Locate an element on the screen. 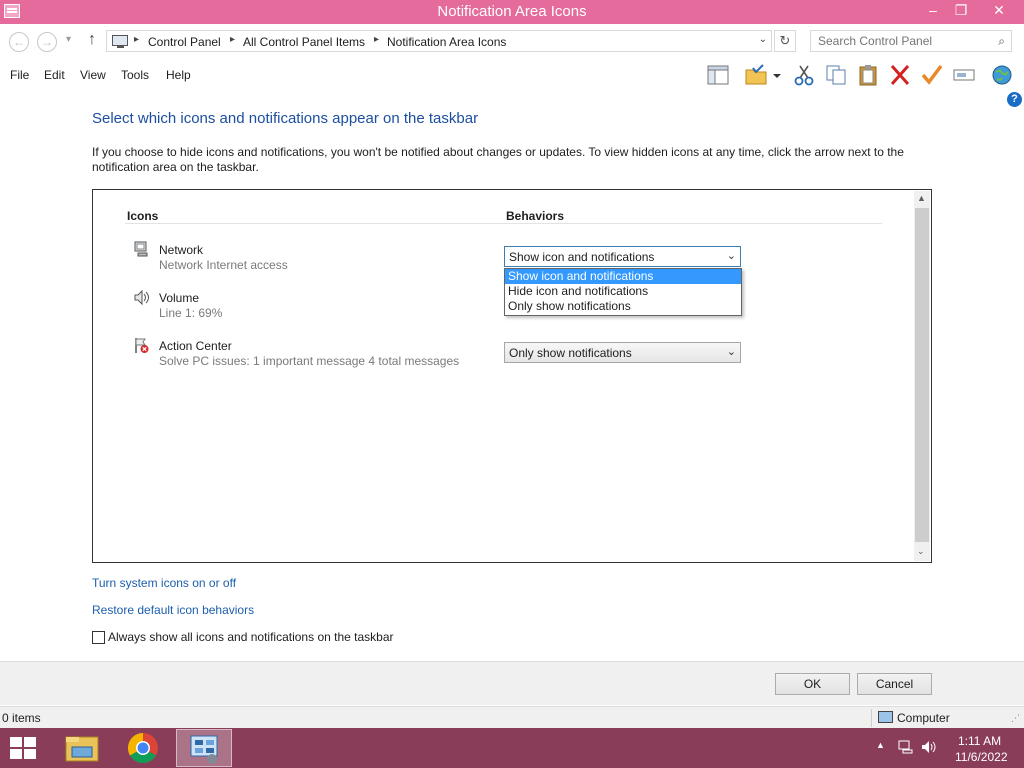 This screenshot has width=1024, height=768. dropdown-option-only-show-notifications: Only show notifications is located at coordinates (623, 306).